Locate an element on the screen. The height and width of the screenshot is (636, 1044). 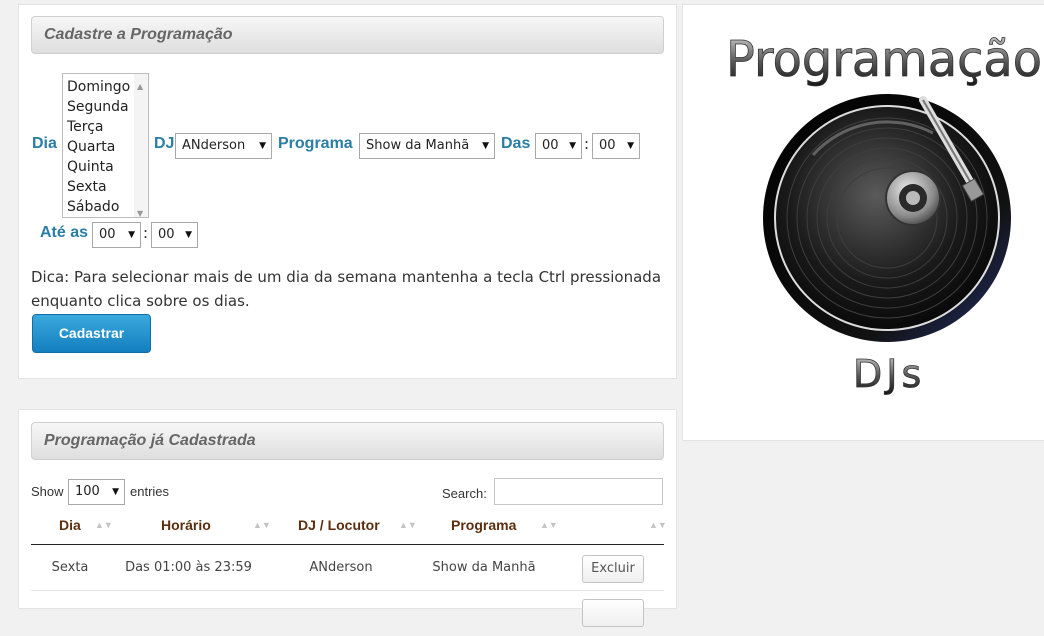
search-label: Search: is located at coordinates (464, 493).